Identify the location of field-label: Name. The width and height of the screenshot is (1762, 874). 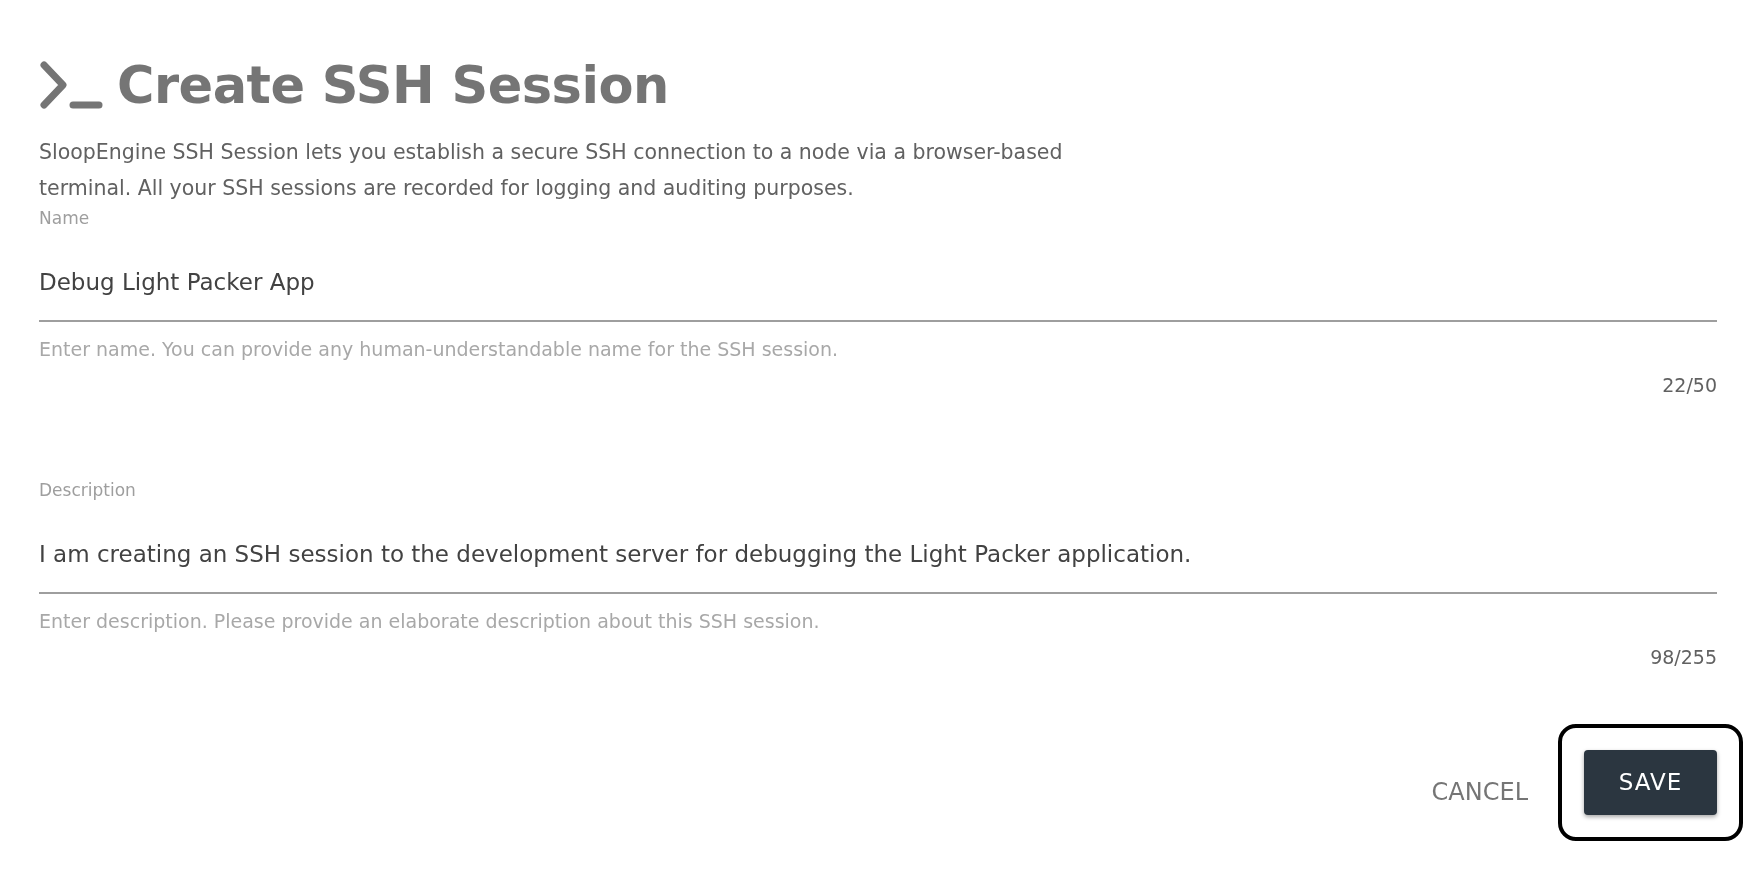
(64, 218).